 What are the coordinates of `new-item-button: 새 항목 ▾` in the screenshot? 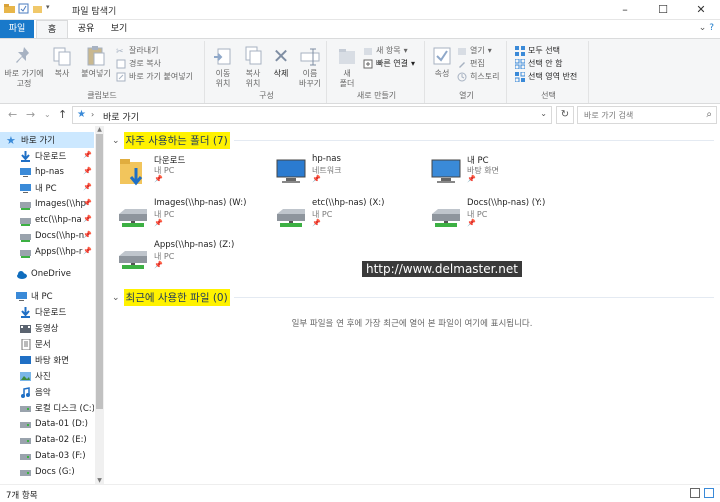 It's located at (385, 51).